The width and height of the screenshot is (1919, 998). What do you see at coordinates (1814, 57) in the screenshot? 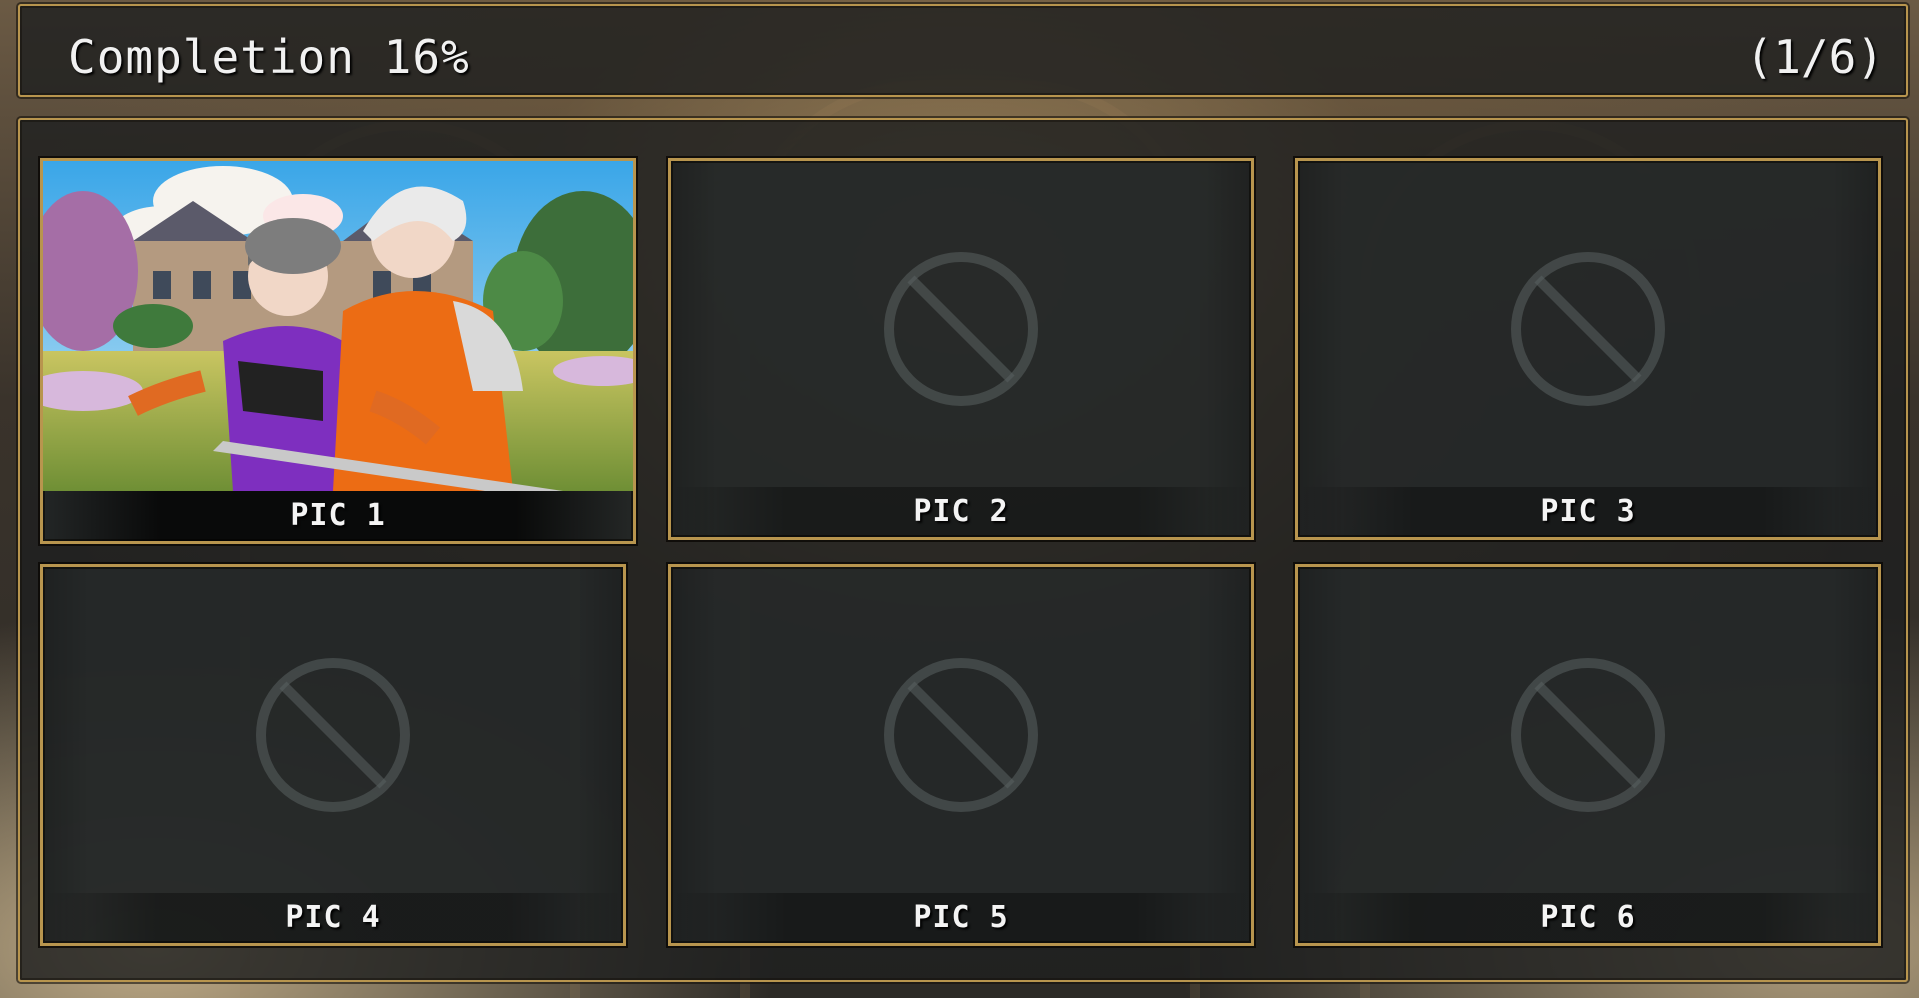
I see `unlock-count: (1/6)` at bounding box center [1814, 57].